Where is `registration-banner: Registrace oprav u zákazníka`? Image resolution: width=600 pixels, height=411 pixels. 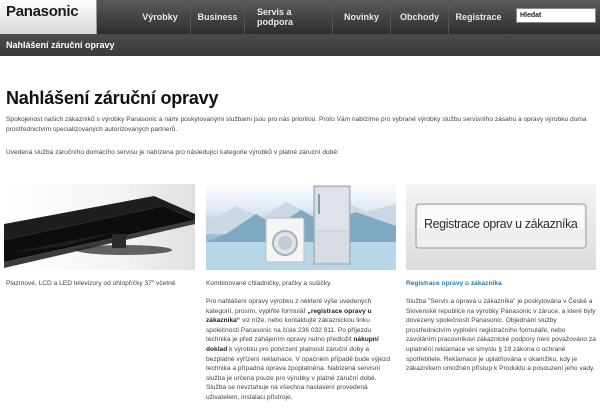
registration-banner: Registrace oprav u zákazníka is located at coordinates (501, 227).